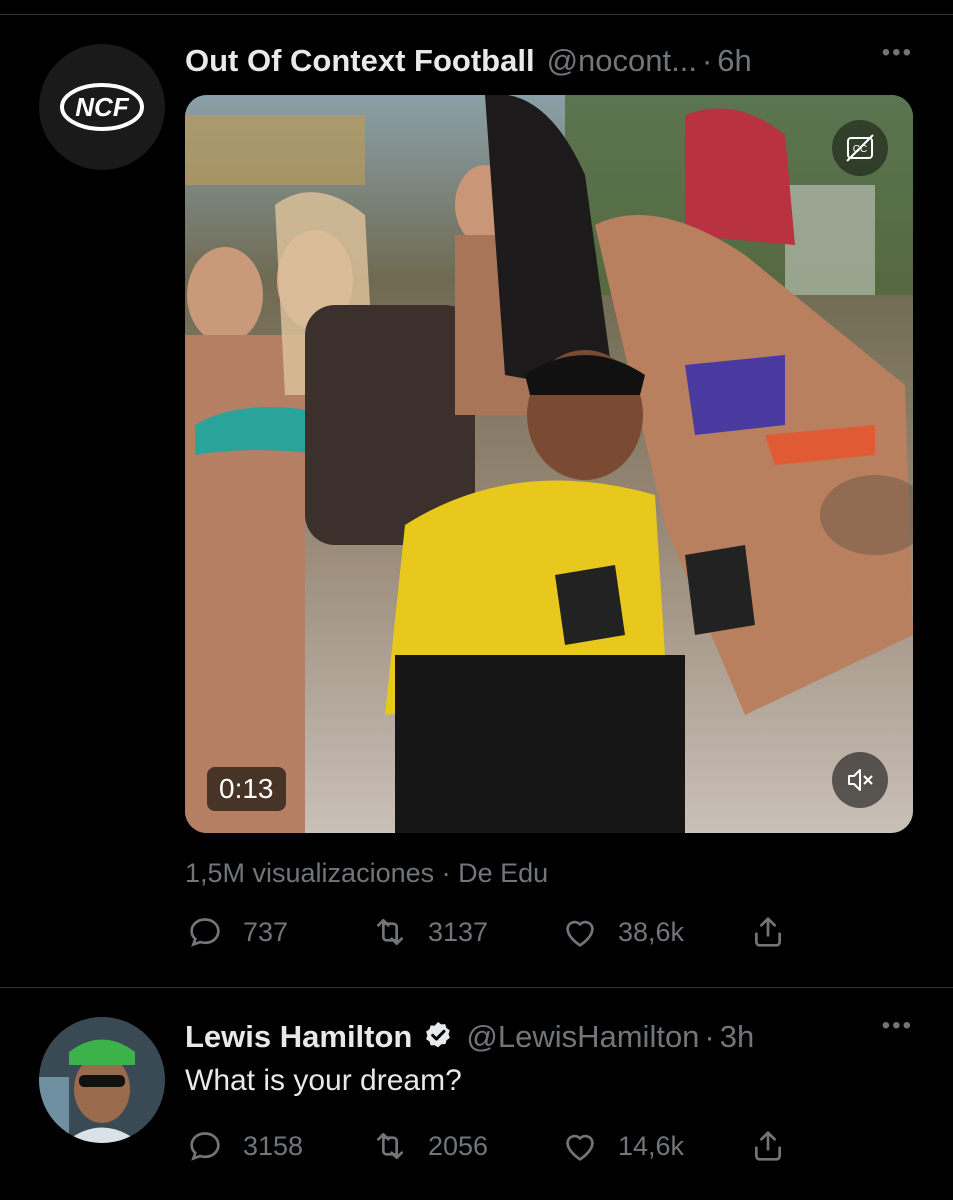  I want to click on tweet-header: Lewis Hamilton @LewisHamilton · 3h, so click(549, 1035).